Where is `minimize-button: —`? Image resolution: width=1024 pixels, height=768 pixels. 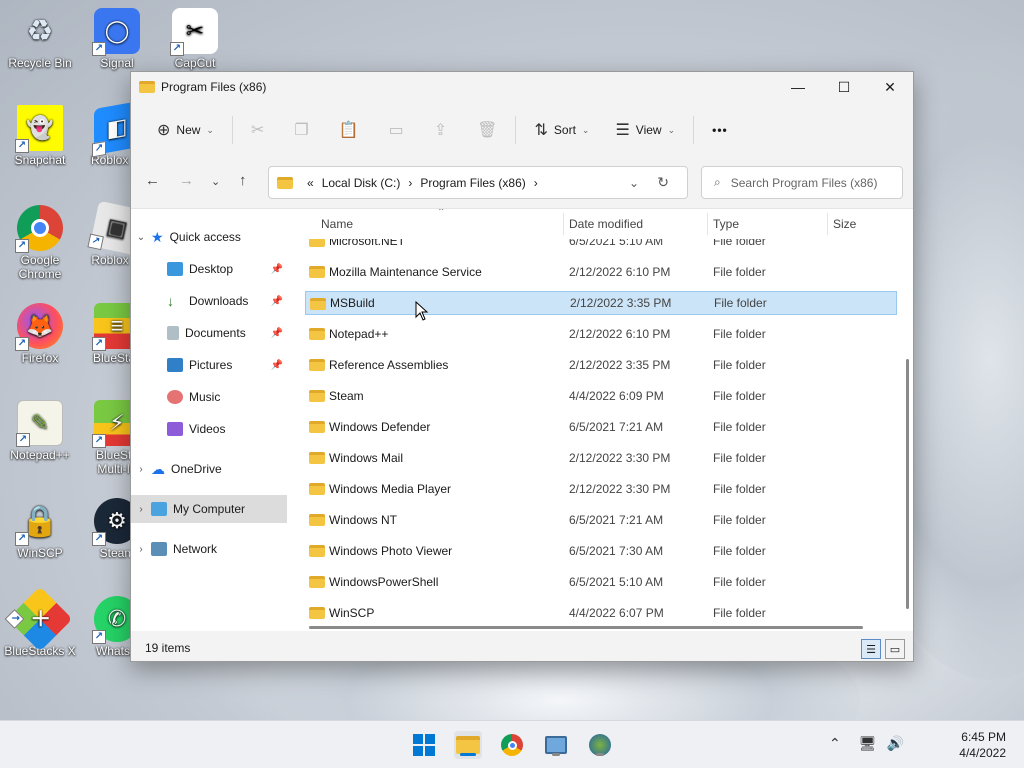 minimize-button: — is located at coordinates (798, 87).